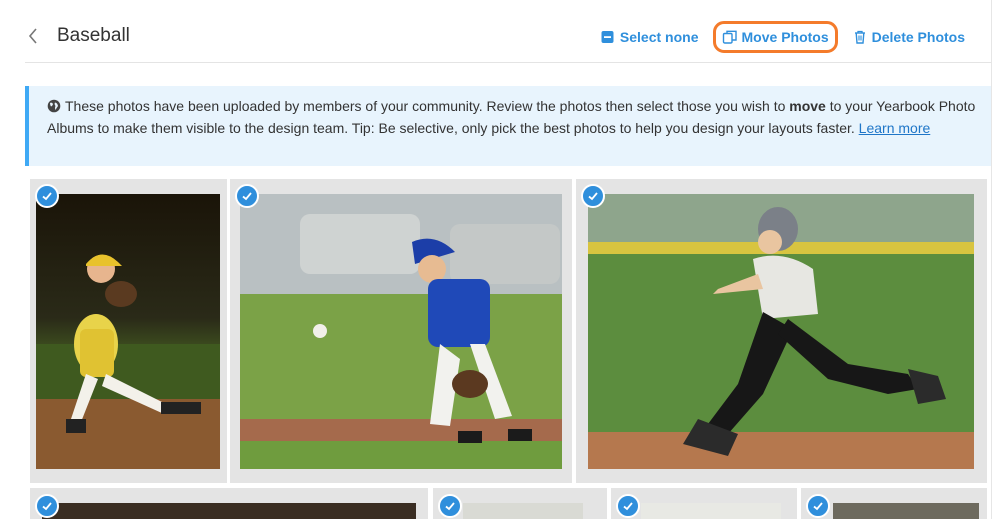 The height and width of the screenshot is (519, 993). What do you see at coordinates (895, 128) in the screenshot?
I see `learn-more-link: Learn more` at bounding box center [895, 128].